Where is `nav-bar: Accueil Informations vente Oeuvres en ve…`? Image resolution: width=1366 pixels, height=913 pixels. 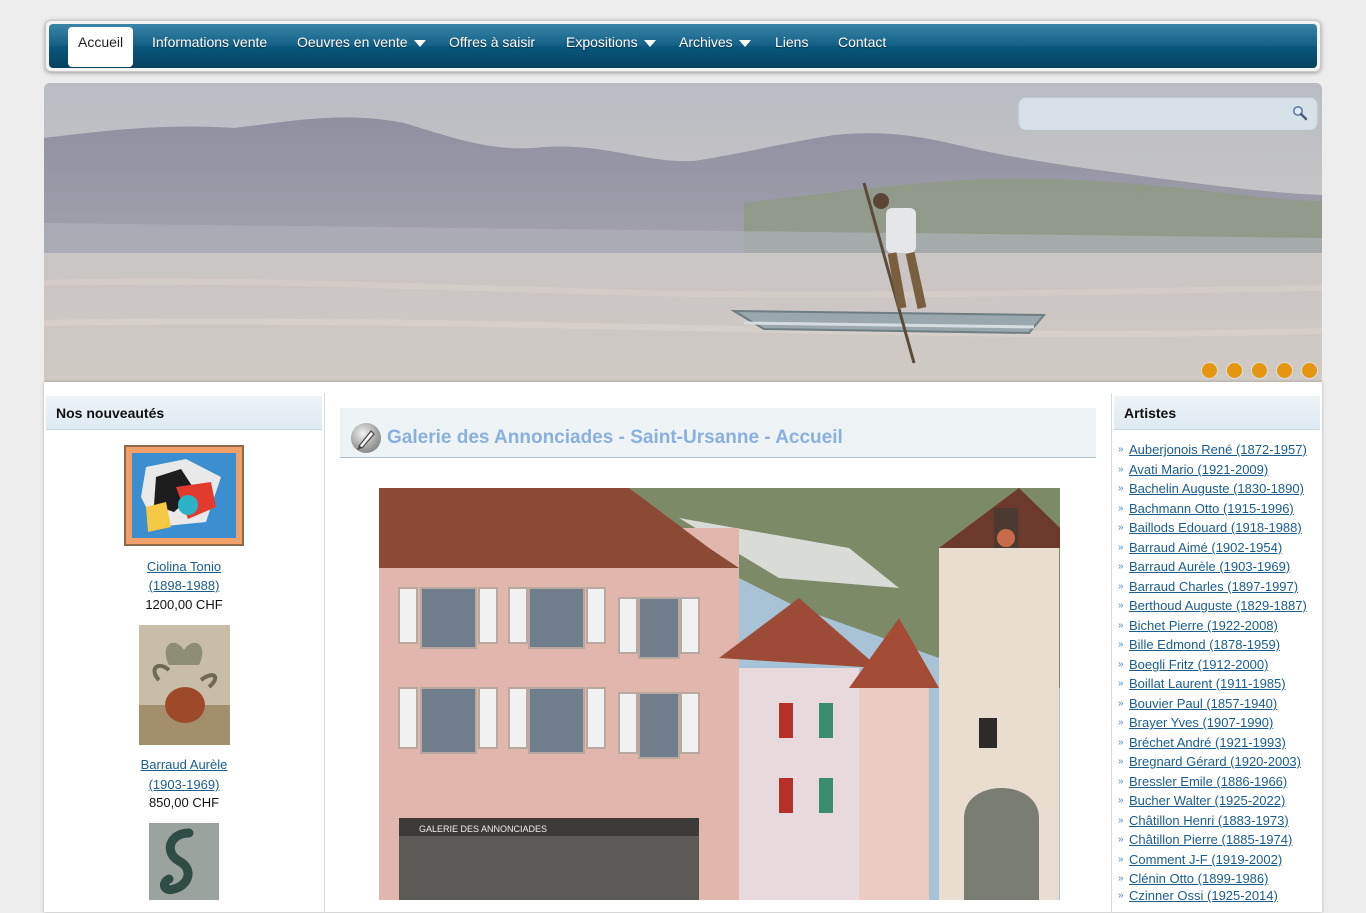 nav-bar: Accueil Informations vente Oeuvres en ve… is located at coordinates (683, 46).